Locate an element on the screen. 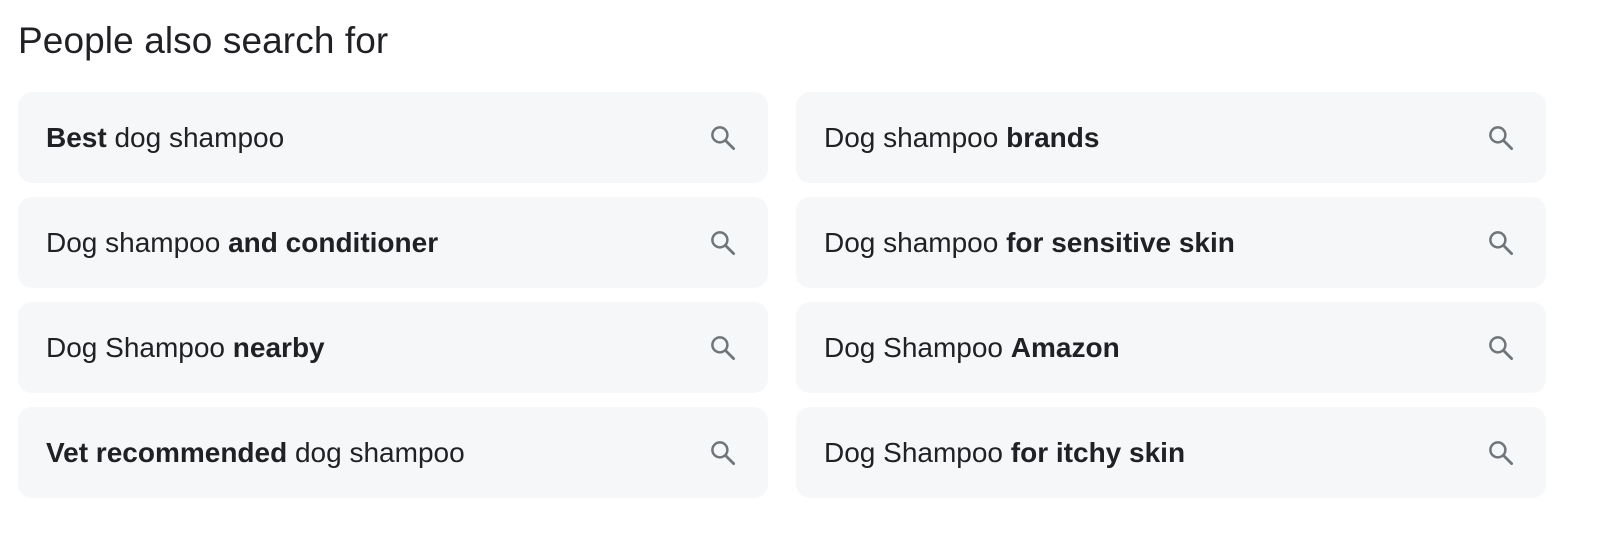 This screenshot has width=1600, height=541. related-search-chip: Dog Shampoo for itchy skin is located at coordinates (1171, 452).